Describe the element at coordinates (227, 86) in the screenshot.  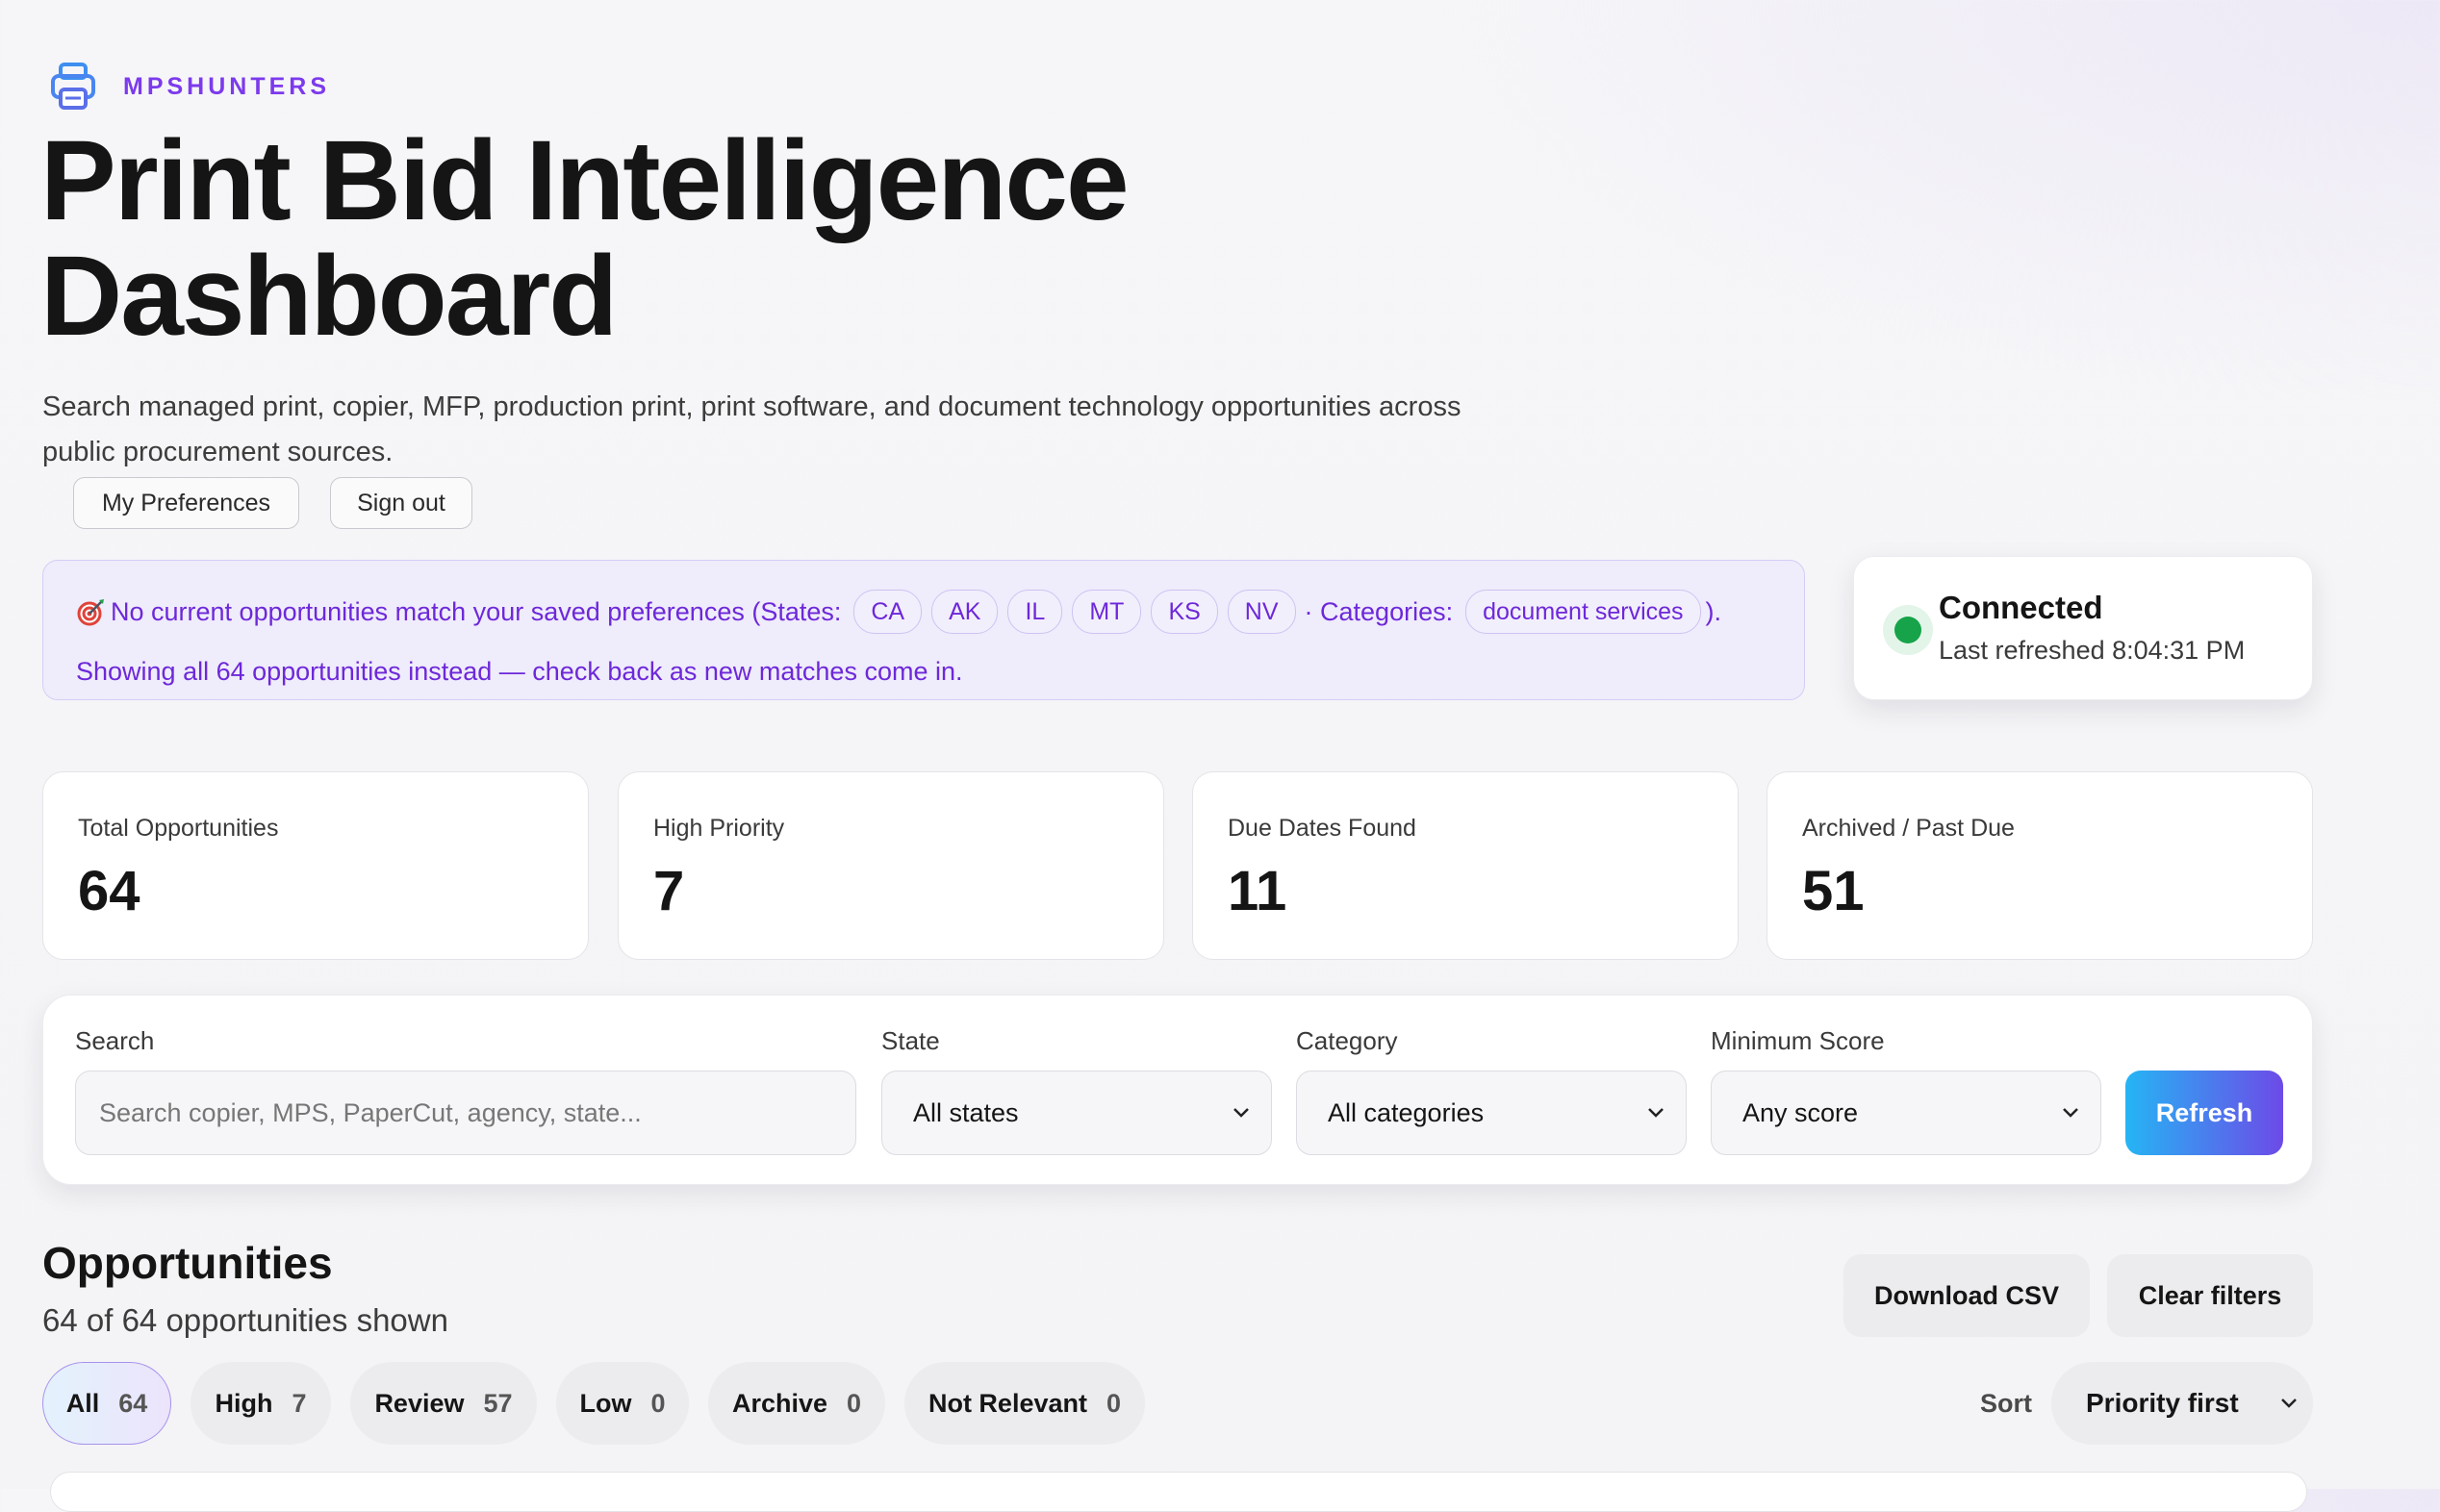
I see `brand-name: MPSHUNTERS` at that location.